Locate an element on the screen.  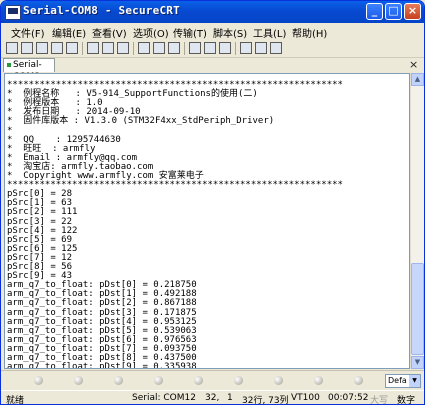
window-title: Serial-COM8 - SecureCRT is located at coordinates (101, 10).